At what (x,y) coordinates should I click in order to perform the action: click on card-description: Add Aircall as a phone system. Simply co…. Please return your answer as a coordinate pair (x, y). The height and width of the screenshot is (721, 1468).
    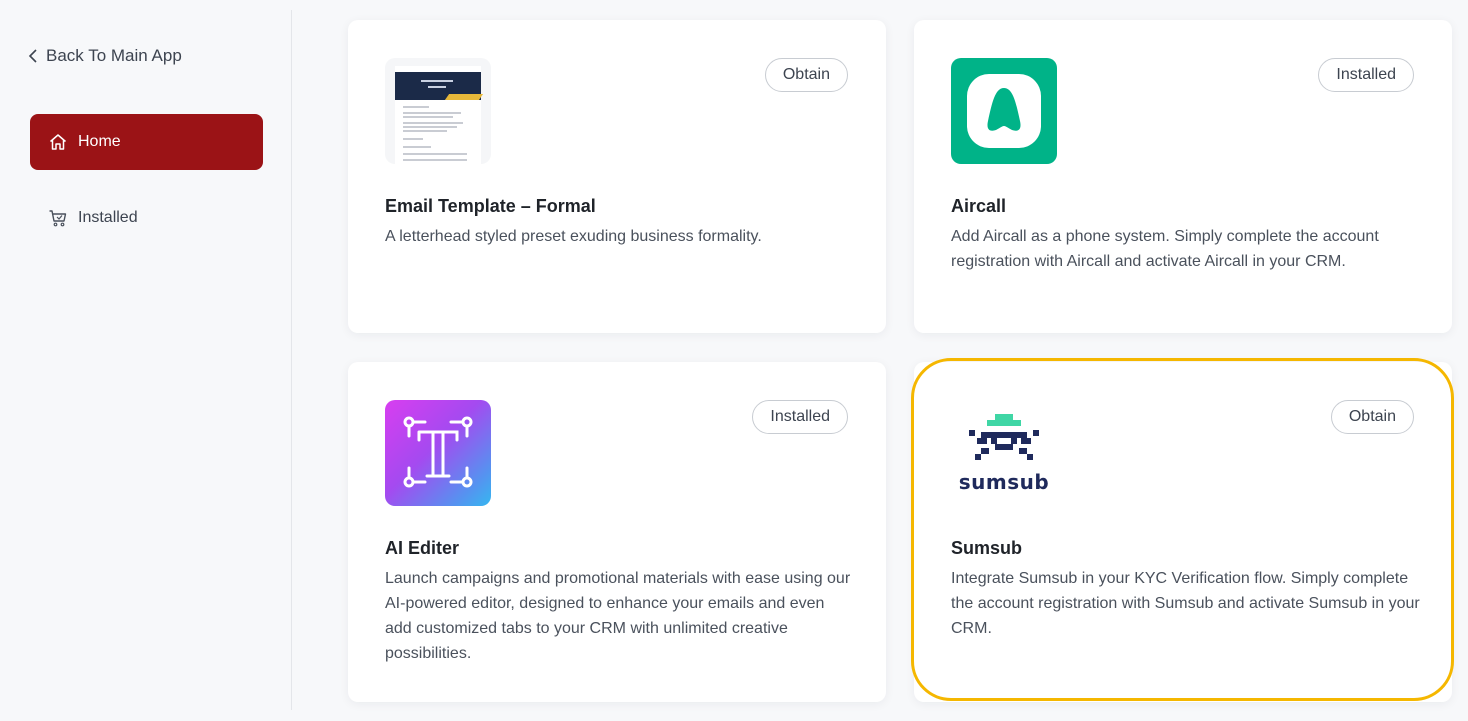
    Looking at the image, I should click on (1165, 249).